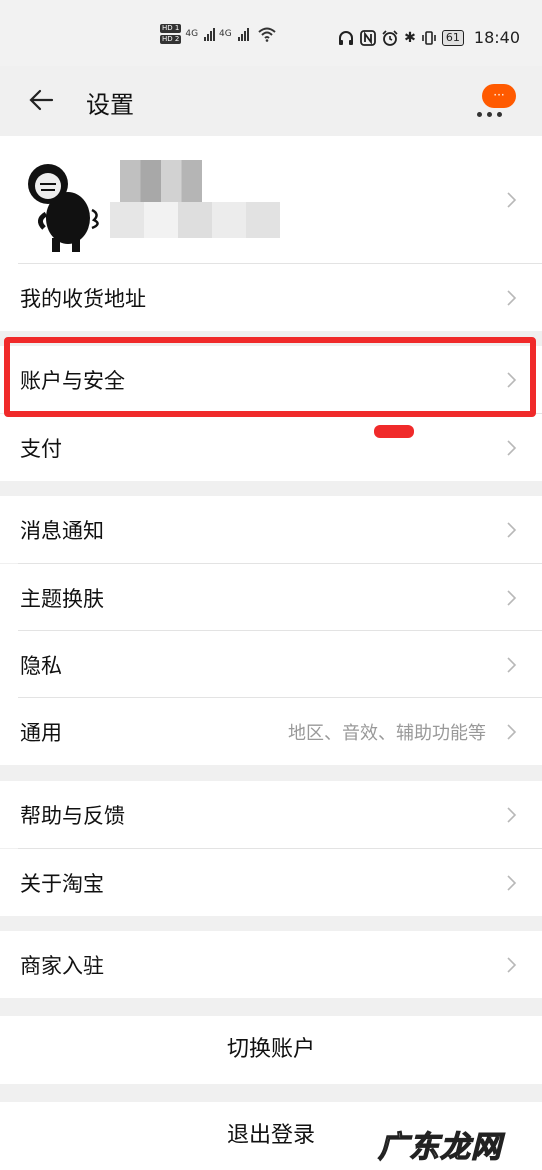 This screenshot has height=1170, width=542. What do you see at coordinates (271, 731) in the screenshot?
I see `menu-item-general: 通用 地区、音效、辅助功能等` at bounding box center [271, 731].